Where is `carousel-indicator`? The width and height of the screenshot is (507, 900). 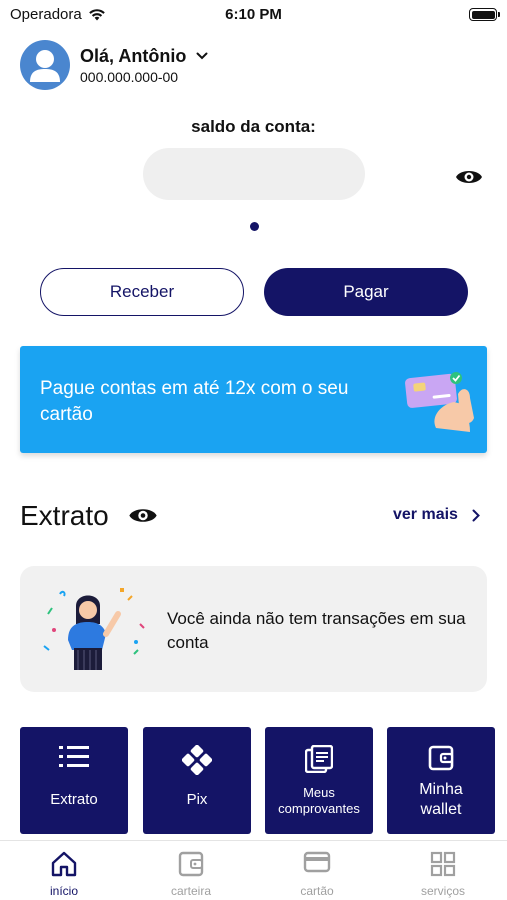 carousel-indicator is located at coordinates (254, 226).